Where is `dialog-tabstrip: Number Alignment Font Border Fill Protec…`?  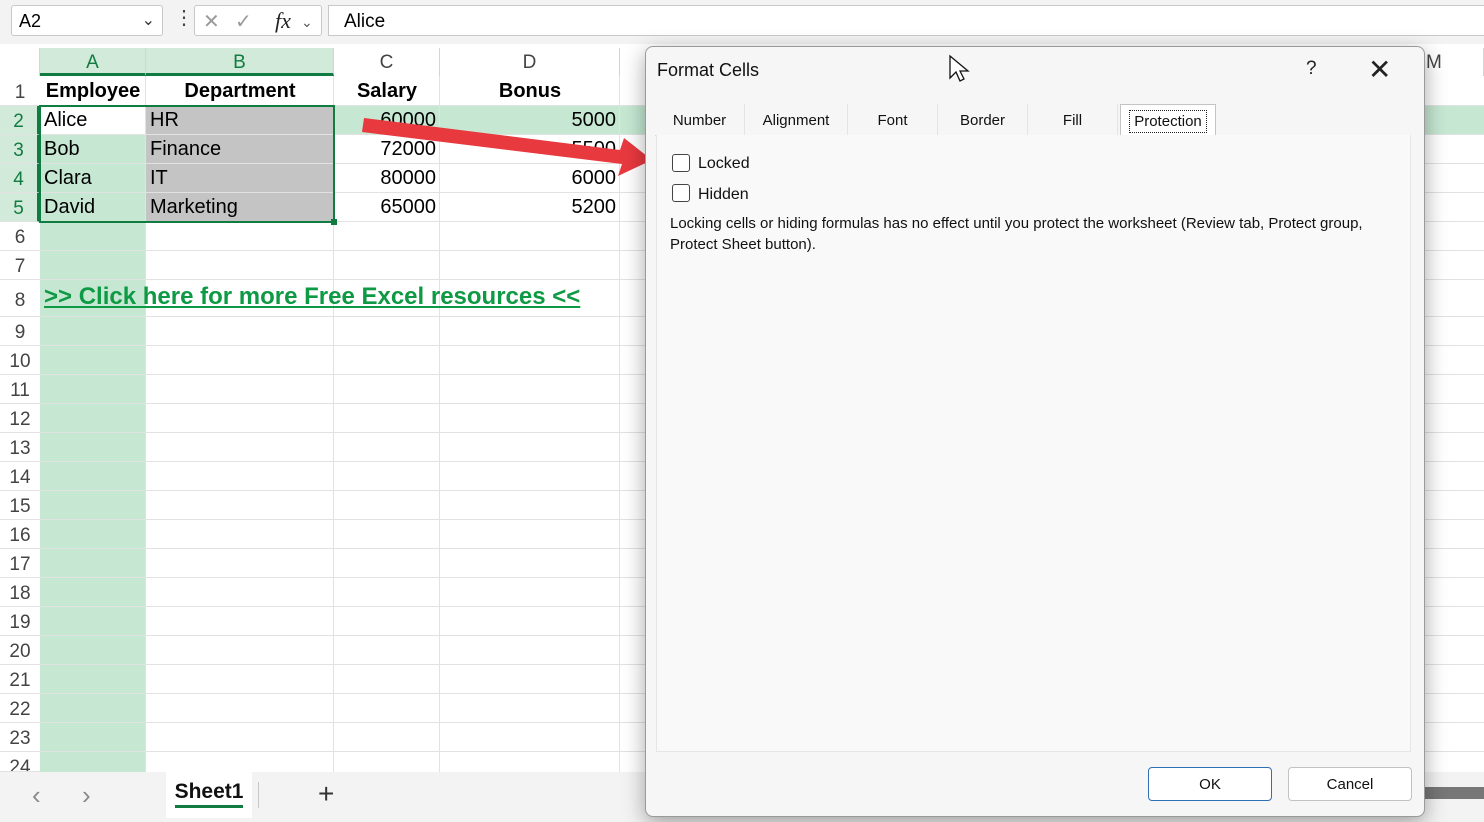 dialog-tabstrip: Number Alignment Font Border Fill Protec… is located at coordinates (1033, 120).